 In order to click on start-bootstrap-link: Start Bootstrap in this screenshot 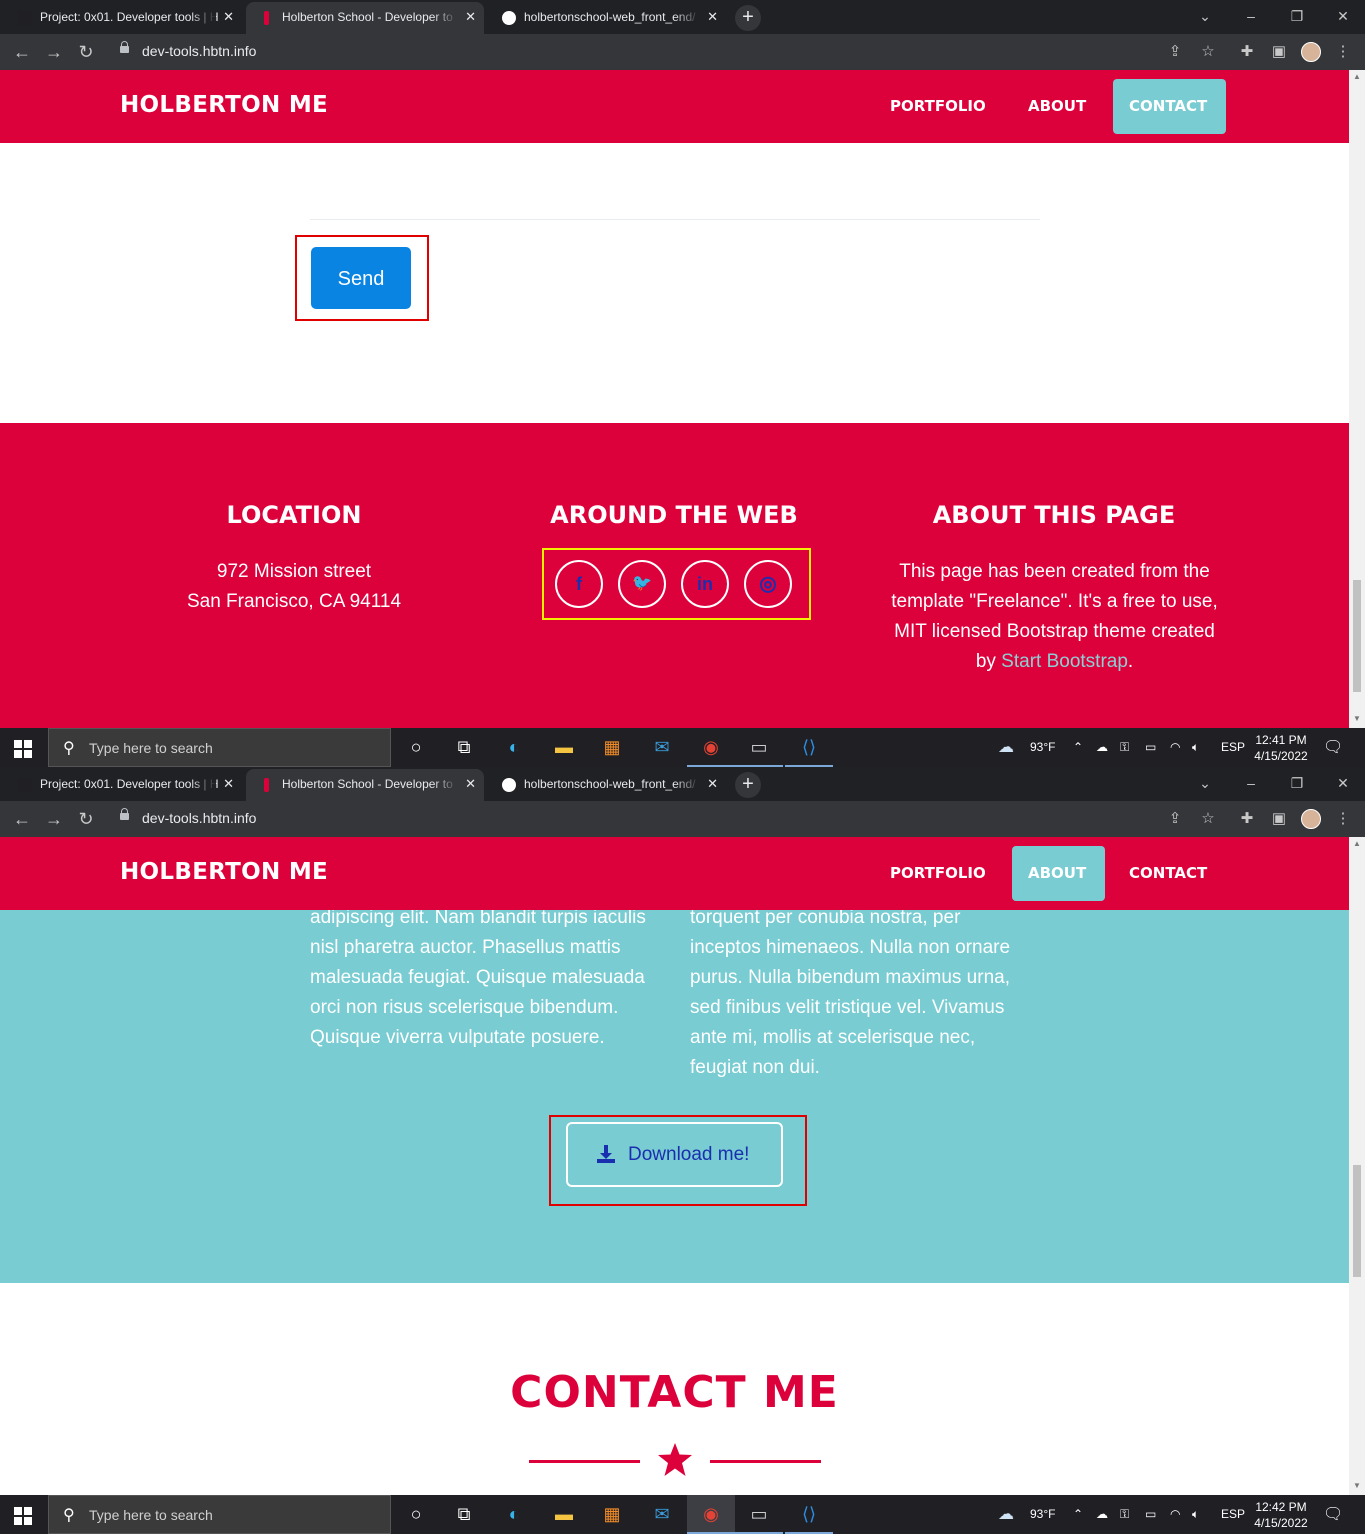, I will do `click(1064, 661)`.